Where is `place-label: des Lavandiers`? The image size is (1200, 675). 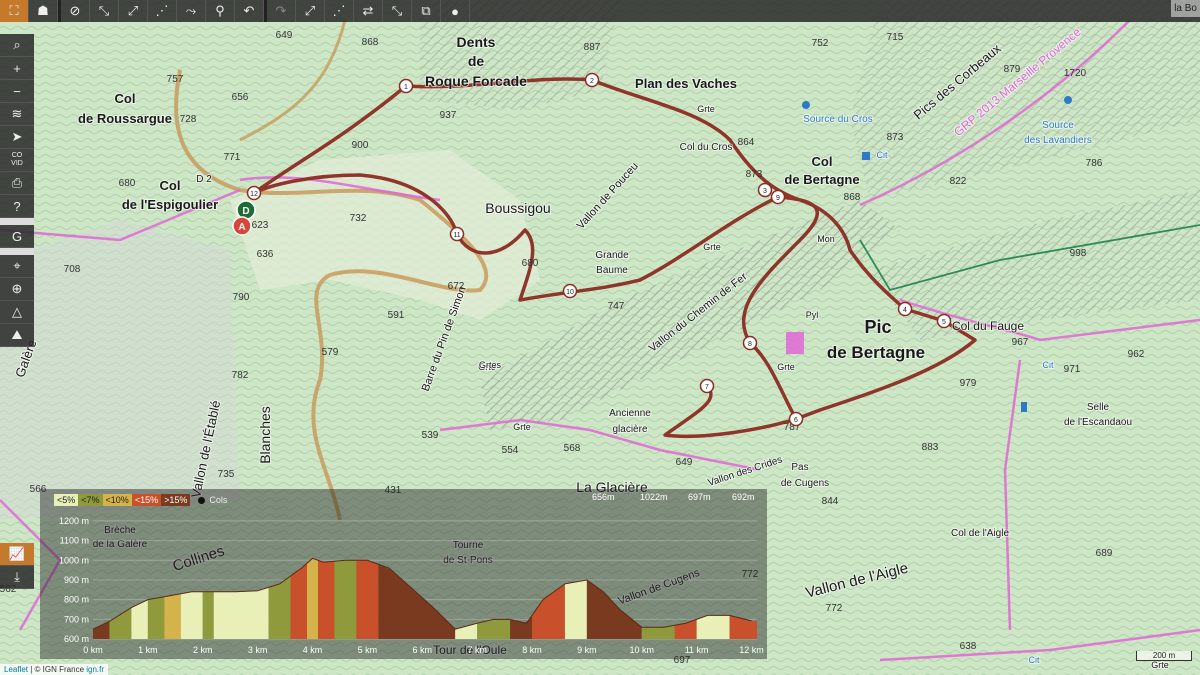
place-label: des Lavandiers is located at coordinates (1058, 140).